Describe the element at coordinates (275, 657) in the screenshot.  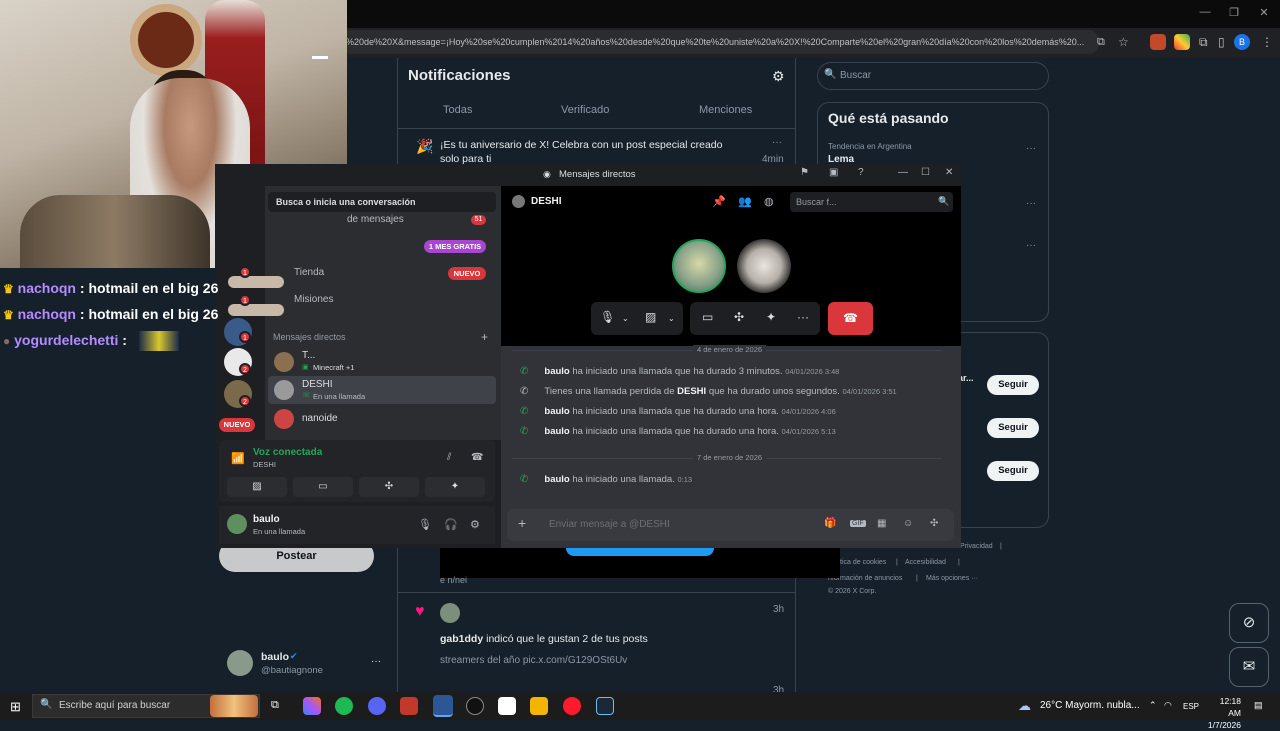
I see `account-name: baulo` at that location.